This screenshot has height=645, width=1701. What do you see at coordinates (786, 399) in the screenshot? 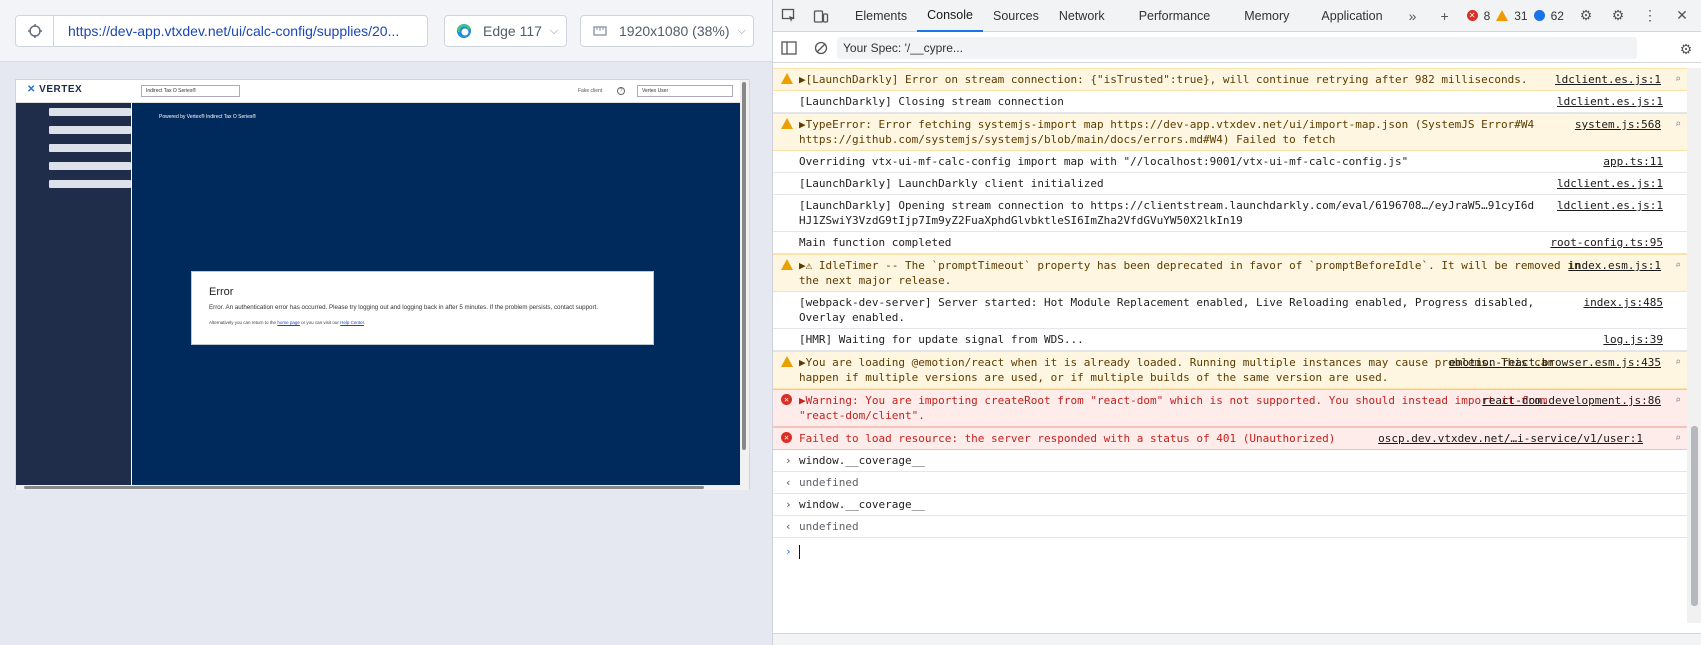
I see `error-icon: ✕` at bounding box center [786, 399].